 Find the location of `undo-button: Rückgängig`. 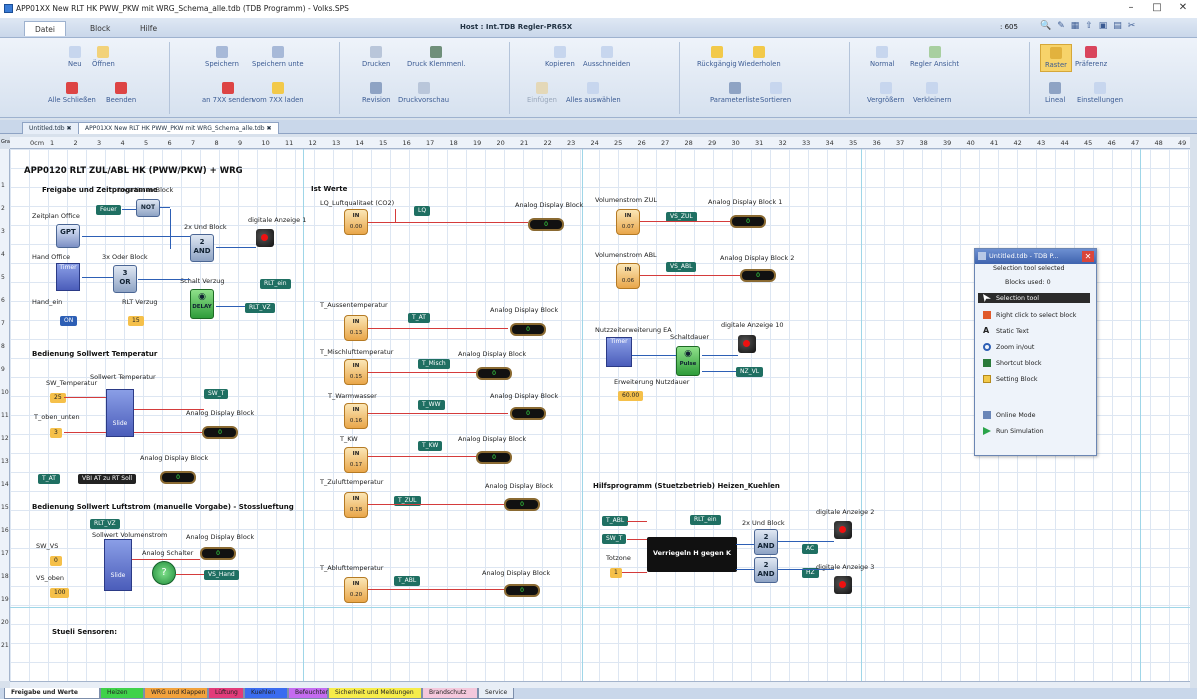

undo-button: Rückgängig is located at coordinates (717, 57).